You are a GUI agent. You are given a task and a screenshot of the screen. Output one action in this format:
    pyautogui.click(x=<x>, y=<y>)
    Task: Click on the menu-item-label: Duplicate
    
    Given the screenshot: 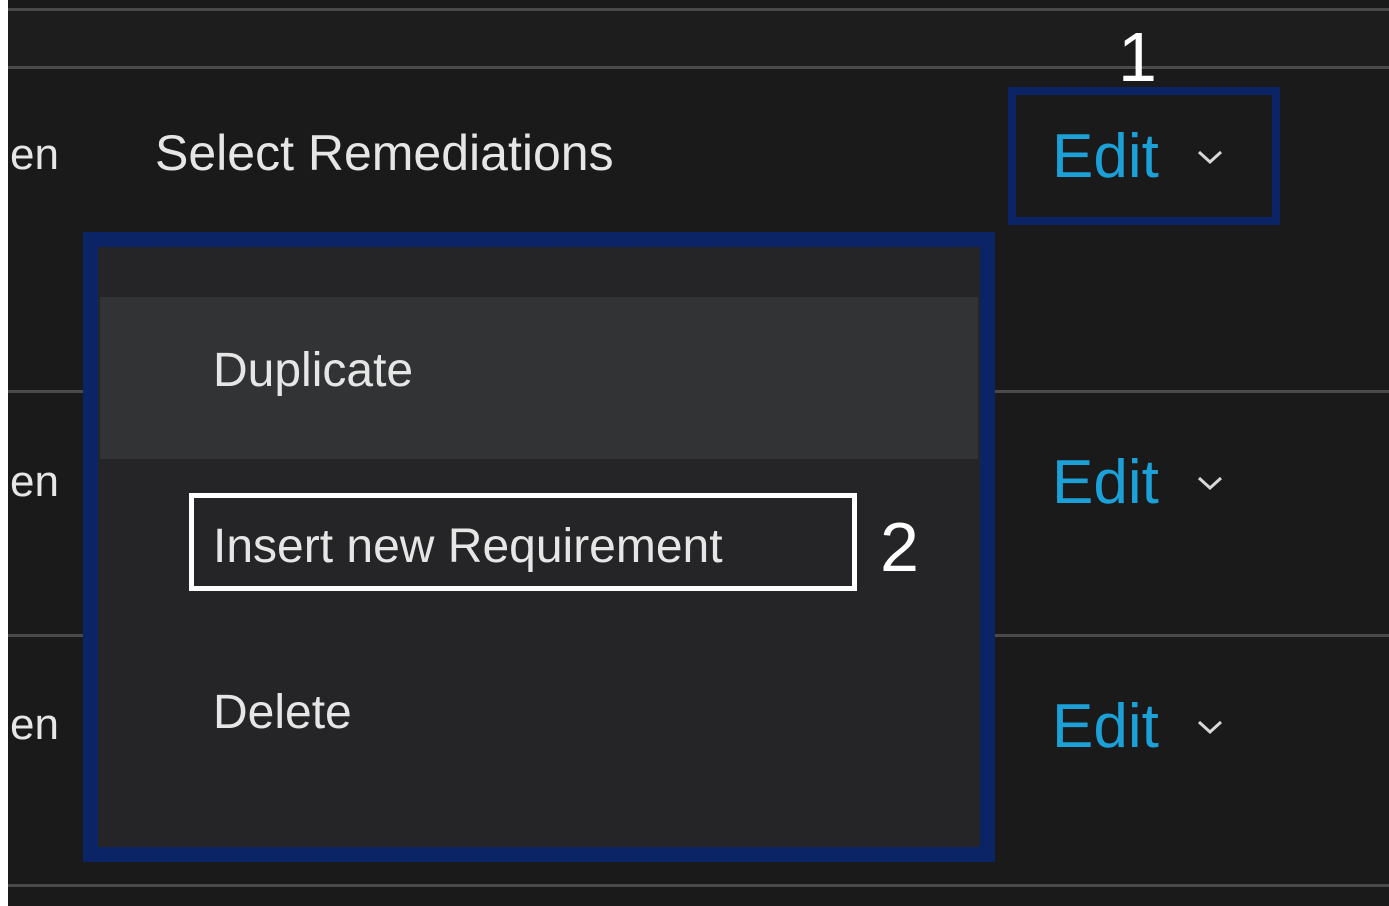 What is the action you would take?
    pyautogui.click(x=313, y=370)
    